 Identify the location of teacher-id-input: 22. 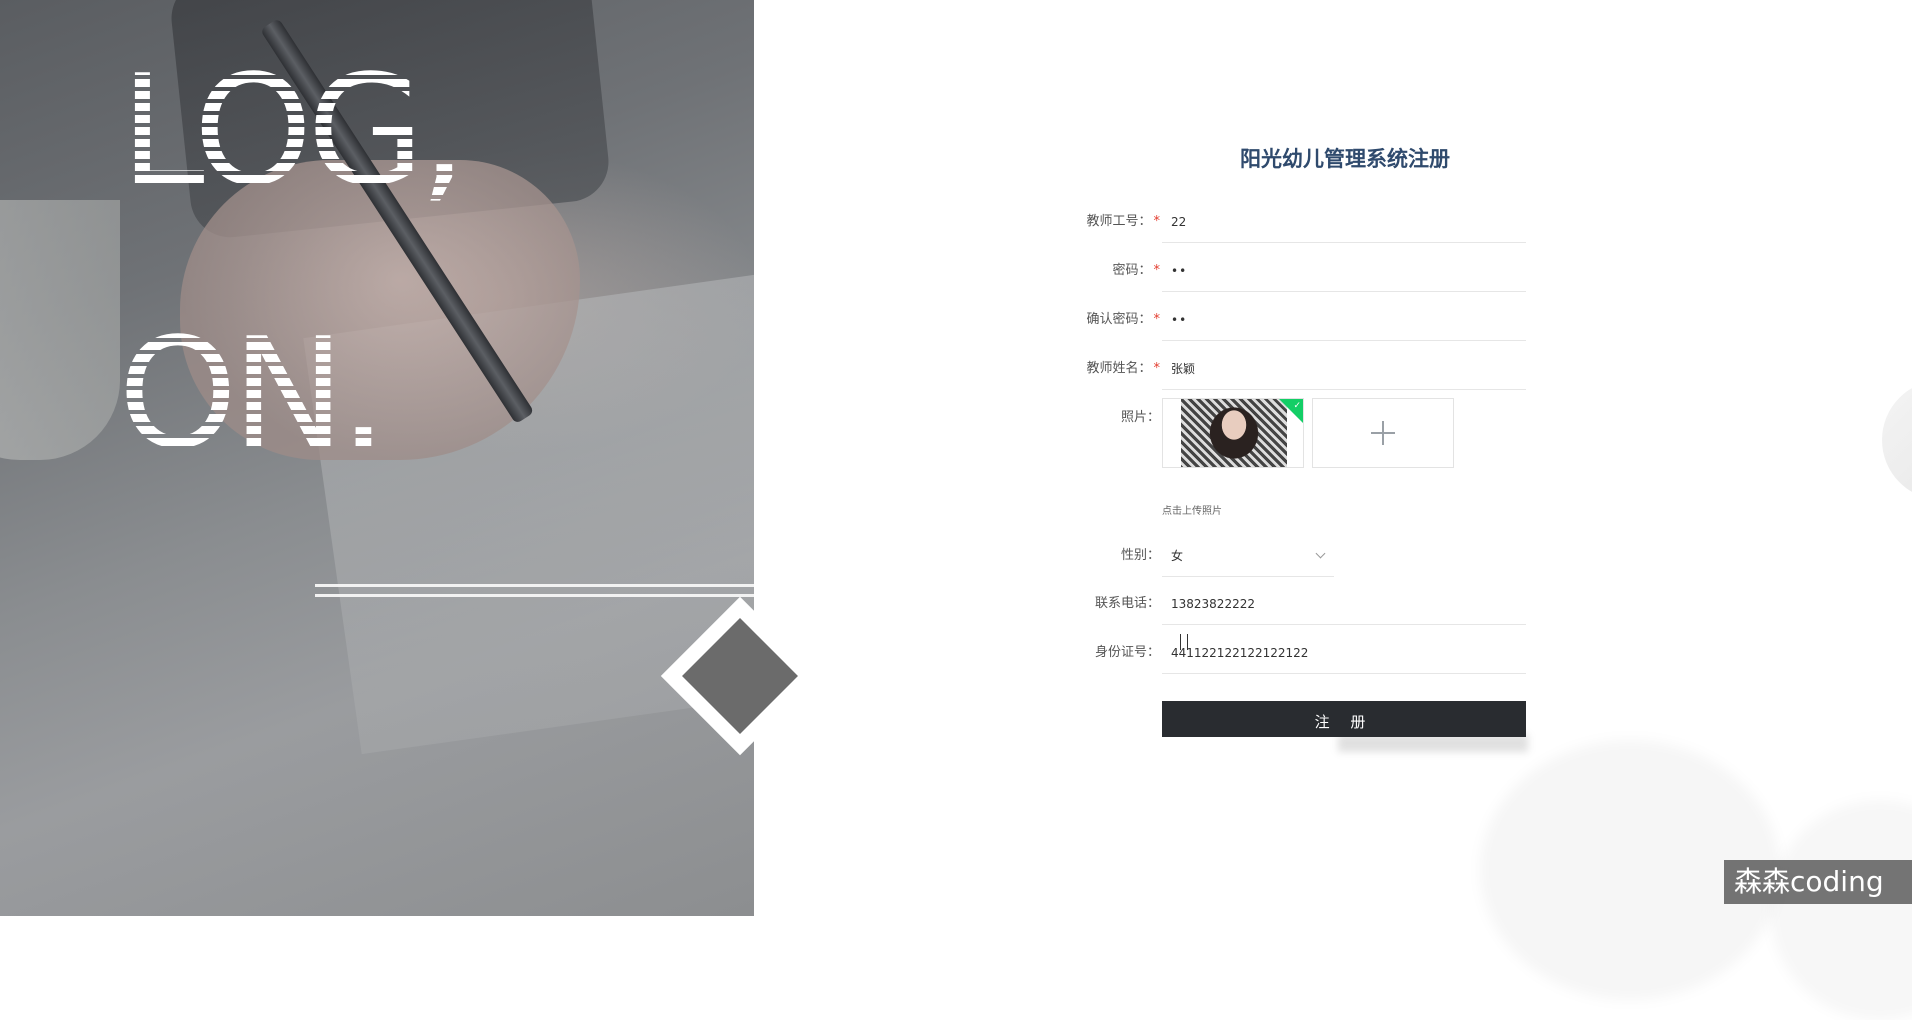
(1344, 227).